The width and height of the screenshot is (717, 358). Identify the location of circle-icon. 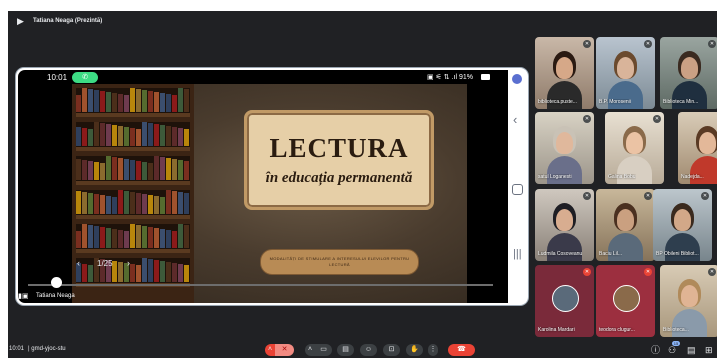
(517, 79).